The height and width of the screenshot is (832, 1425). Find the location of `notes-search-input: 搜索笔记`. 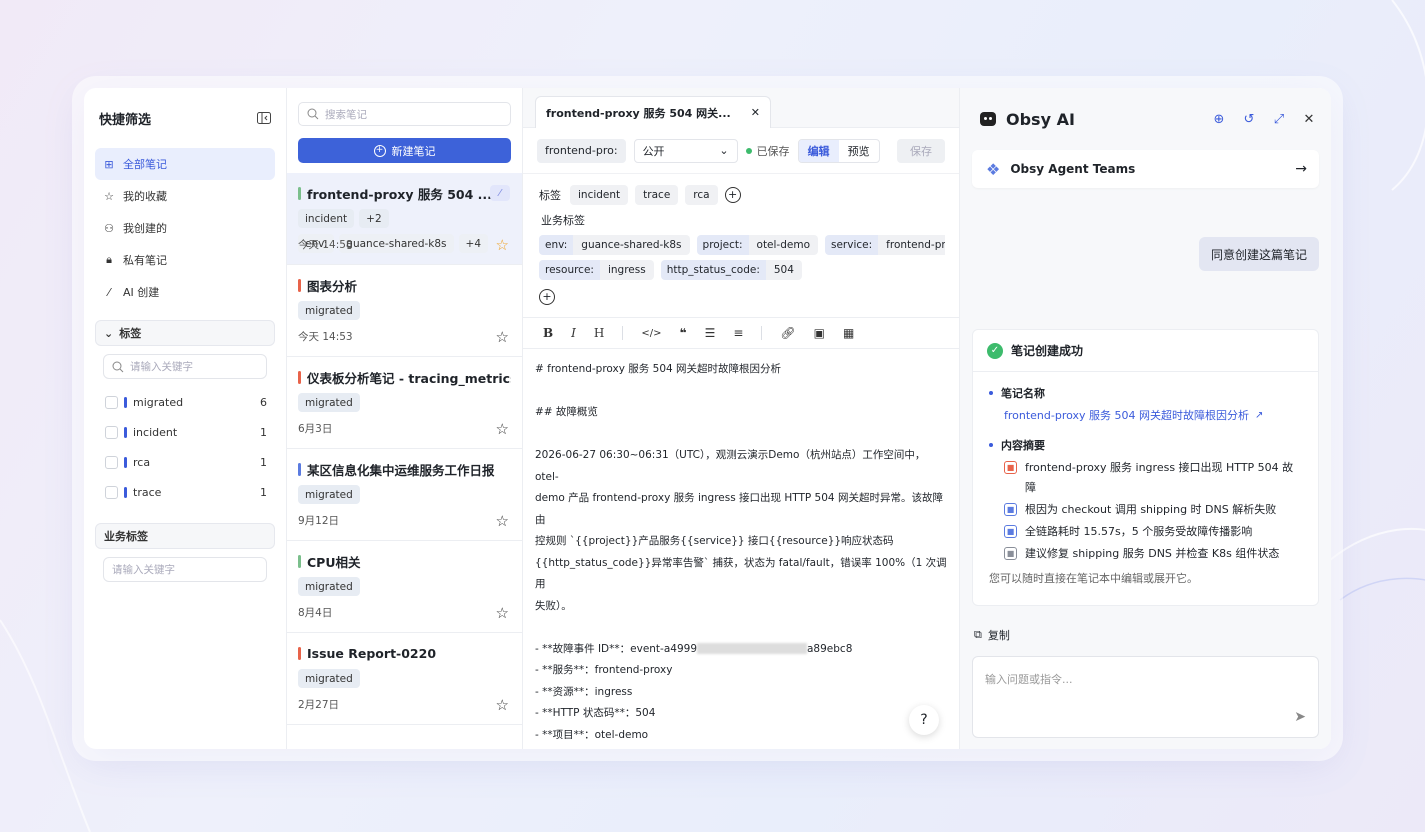

notes-search-input: 搜索笔记 is located at coordinates (404, 114).